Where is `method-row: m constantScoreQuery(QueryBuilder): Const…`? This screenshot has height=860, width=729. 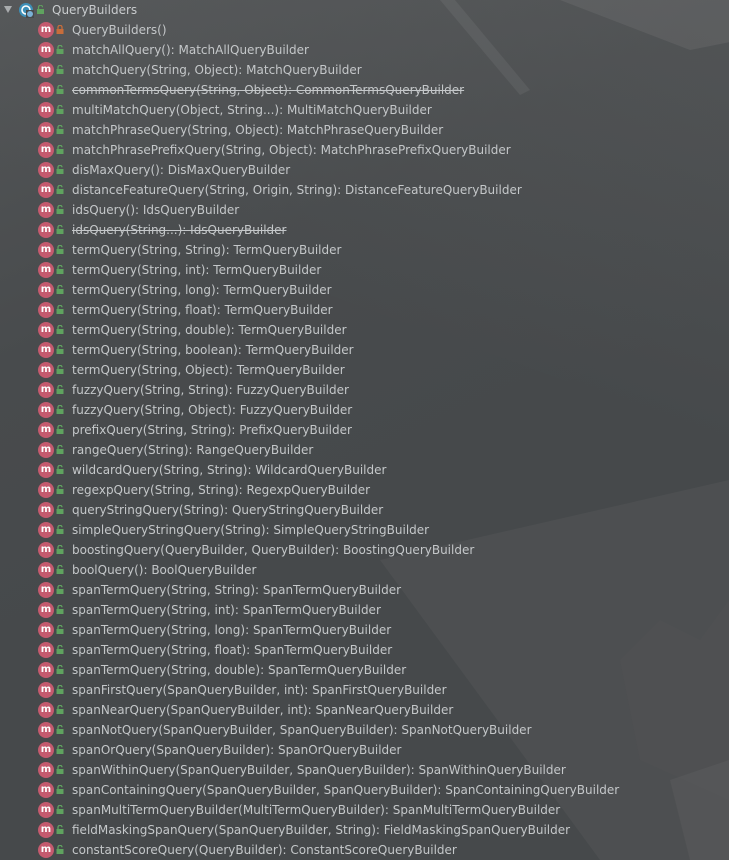
method-row: m constantScoreQuery(QueryBuilder): Const… is located at coordinates (364, 850).